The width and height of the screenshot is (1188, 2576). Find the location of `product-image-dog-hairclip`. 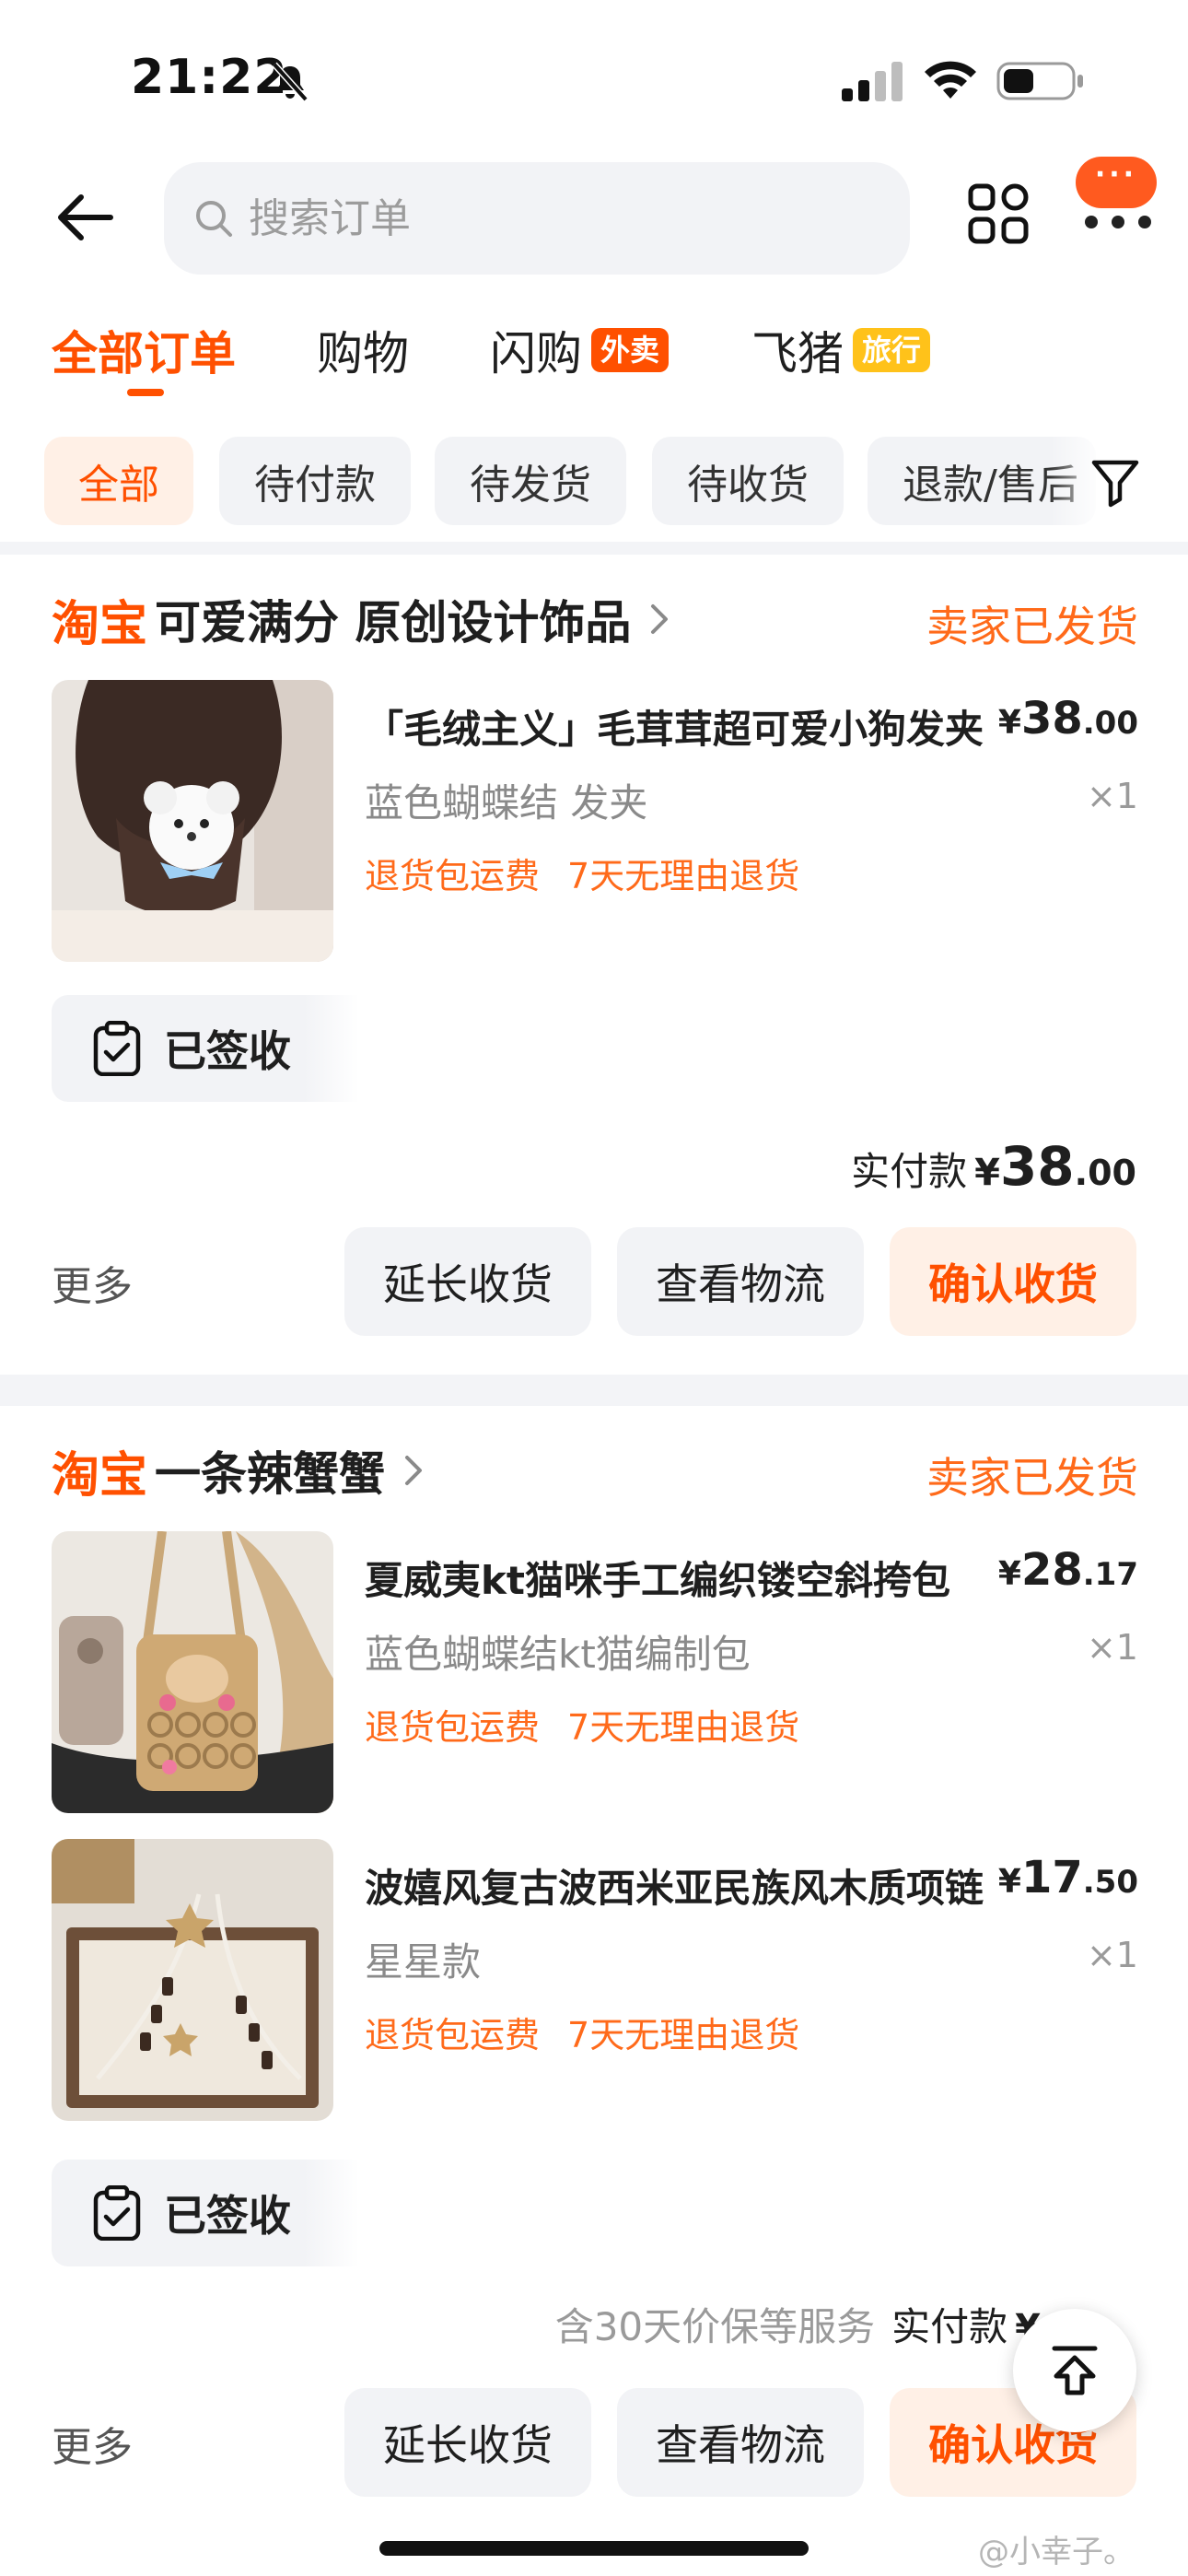

product-image-dog-hairclip is located at coordinates (192, 821).